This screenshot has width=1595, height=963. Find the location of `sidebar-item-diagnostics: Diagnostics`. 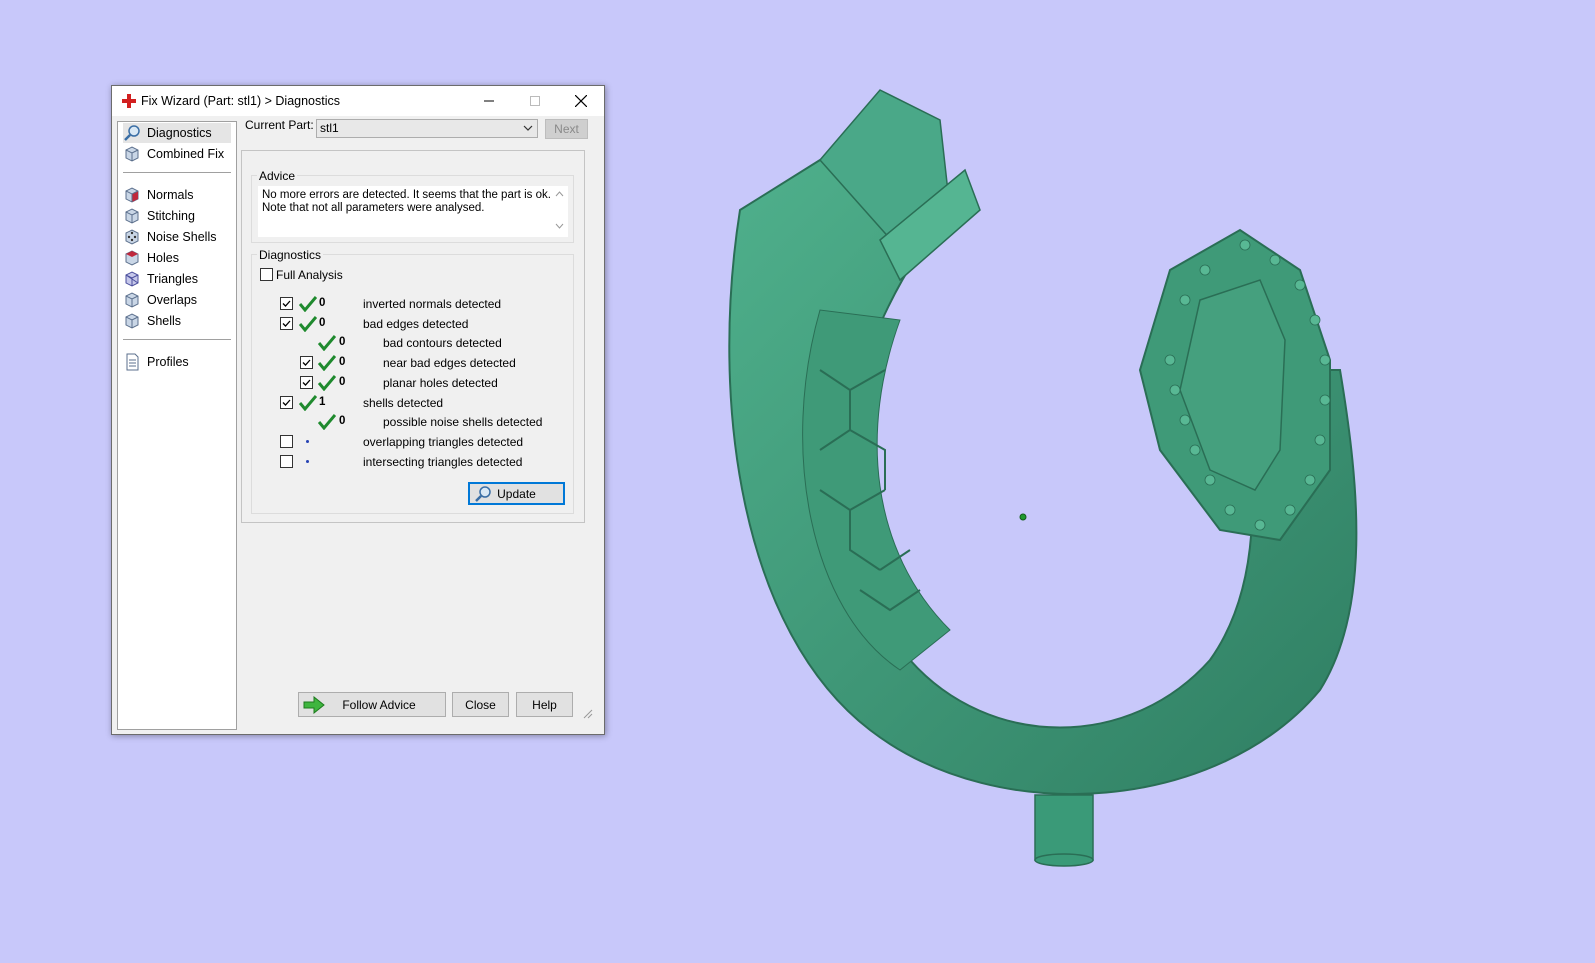

sidebar-item-diagnostics: Diagnostics is located at coordinates (177, 133).